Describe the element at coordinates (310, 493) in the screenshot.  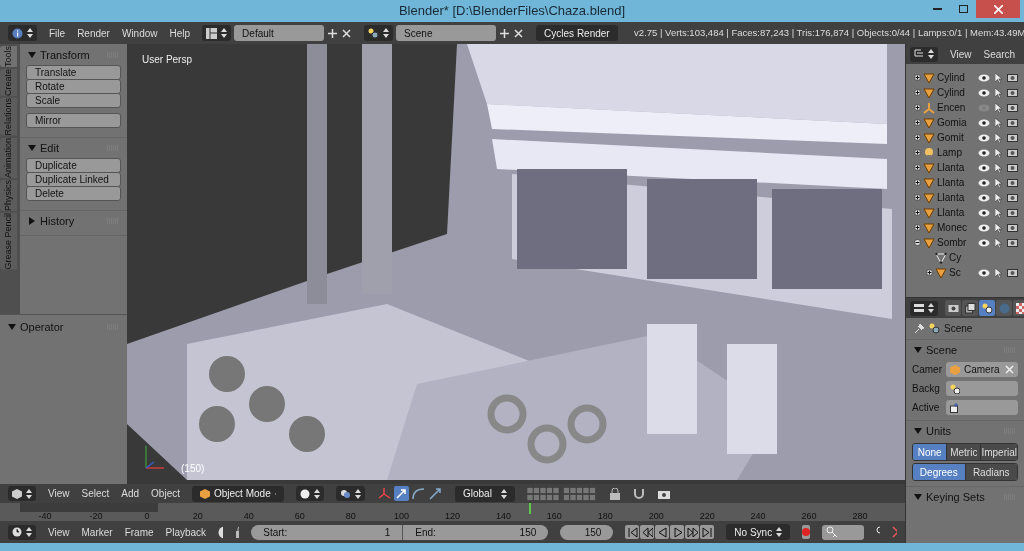
I see `shading-dropdown` at that location.